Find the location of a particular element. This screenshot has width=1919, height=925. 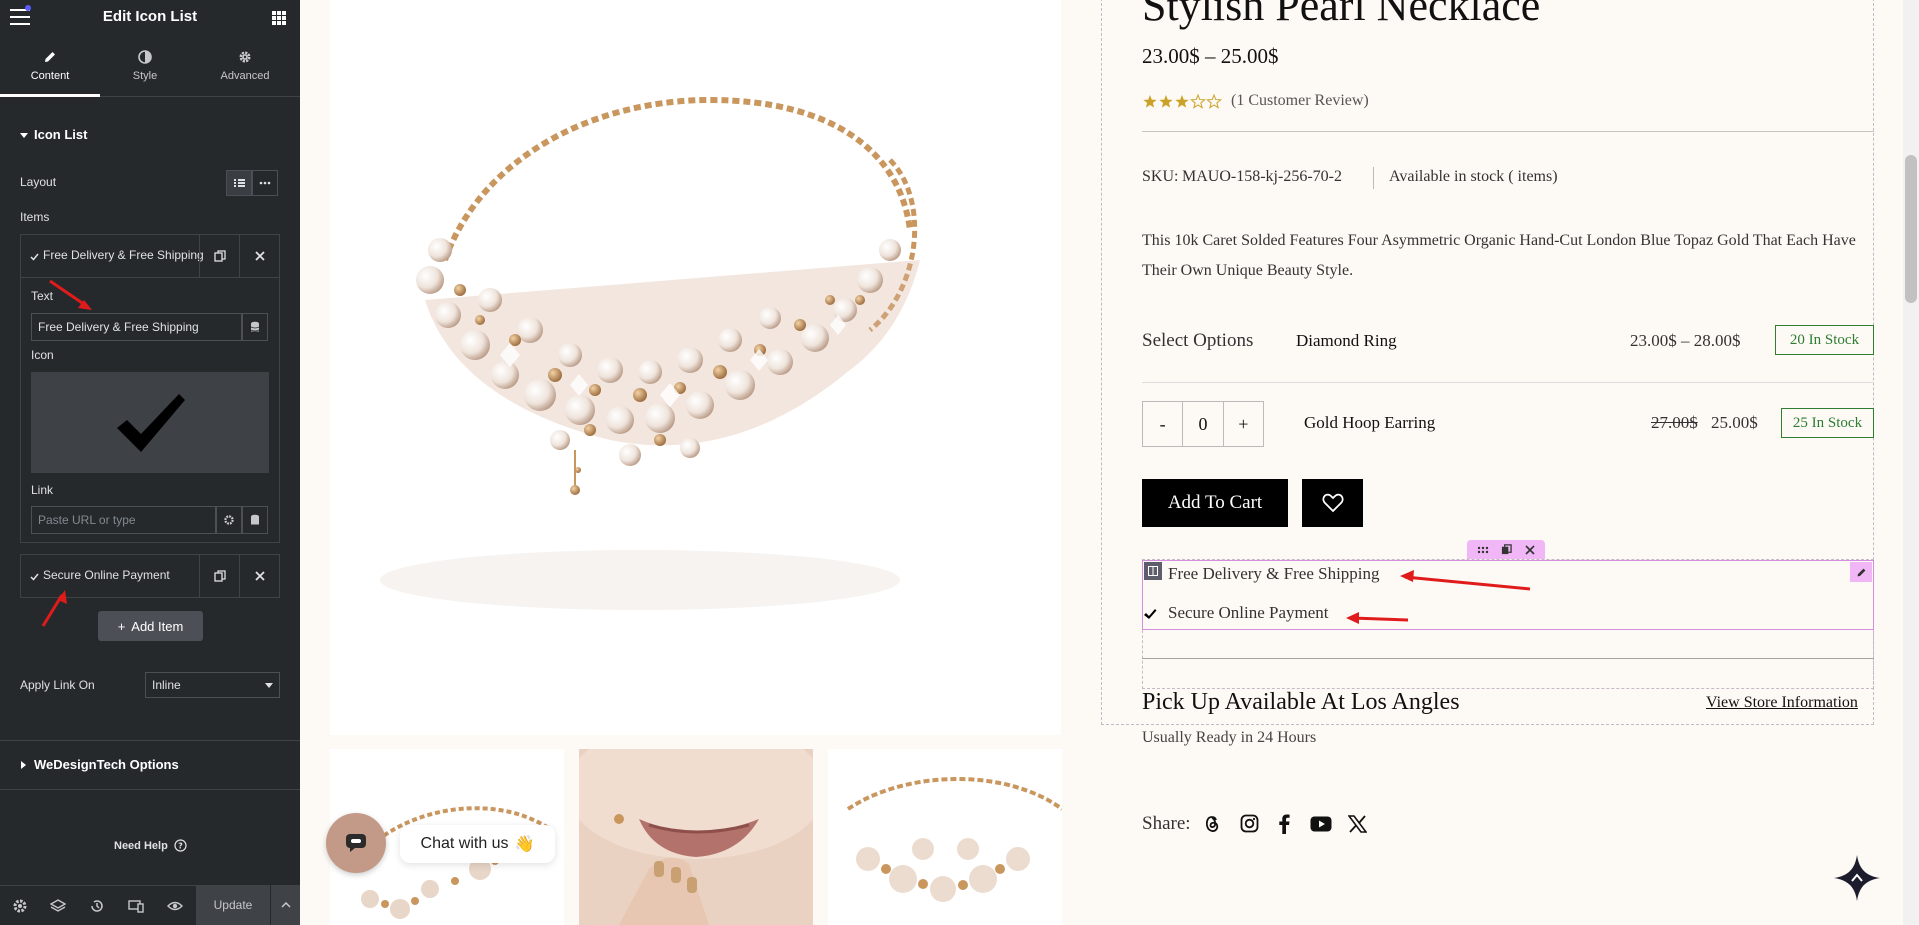

necklace-closeup-thumbnail-image is located at coordinates (945, 837).